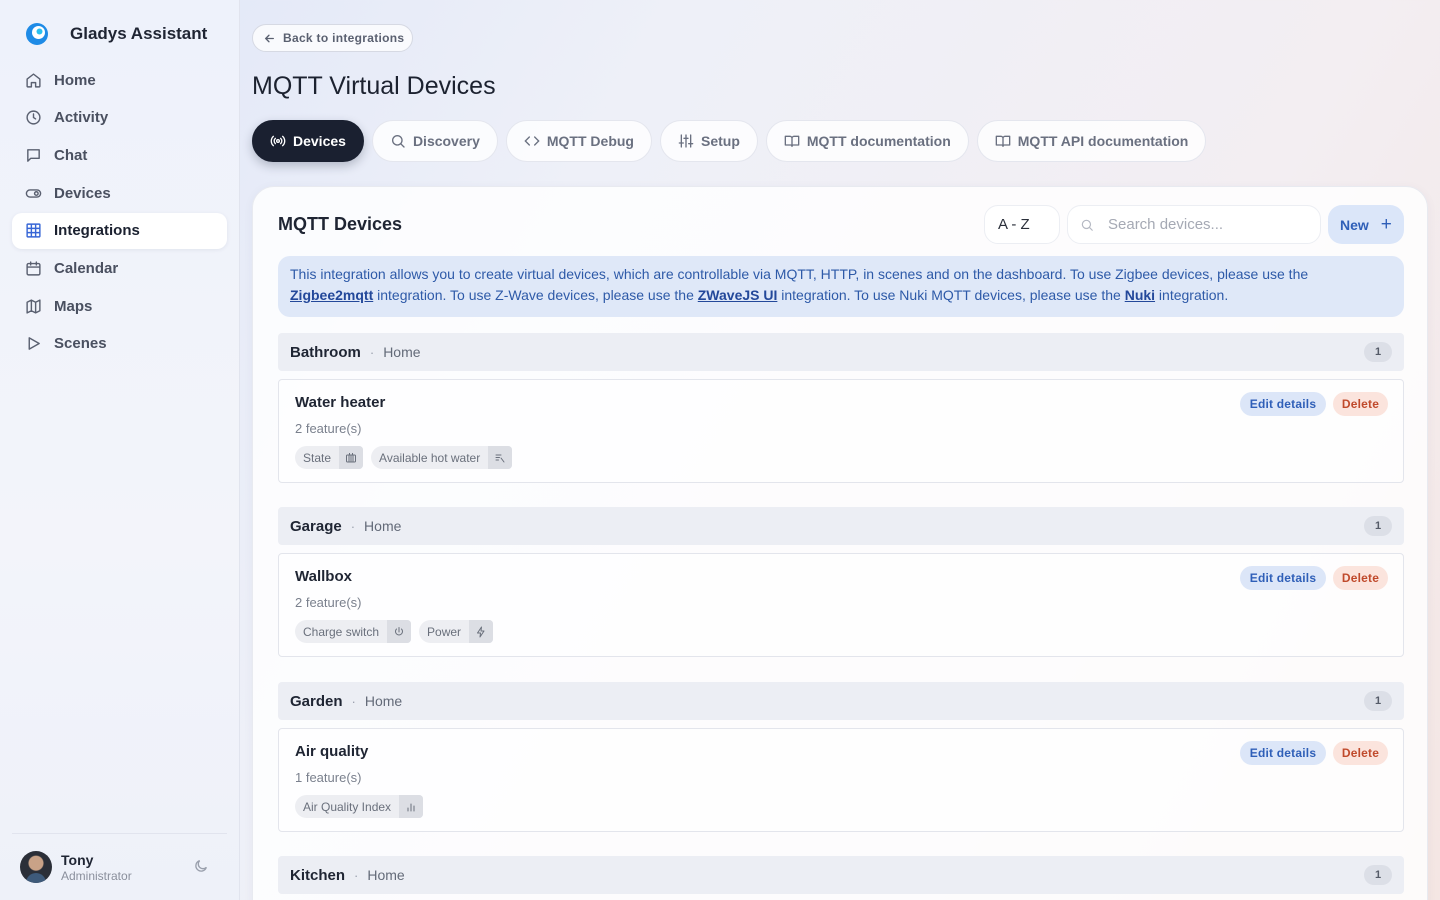 The width and height of the screenshot is (1440, 900). I want to click on feature-chips: State Available hot water, so click(407, 457).